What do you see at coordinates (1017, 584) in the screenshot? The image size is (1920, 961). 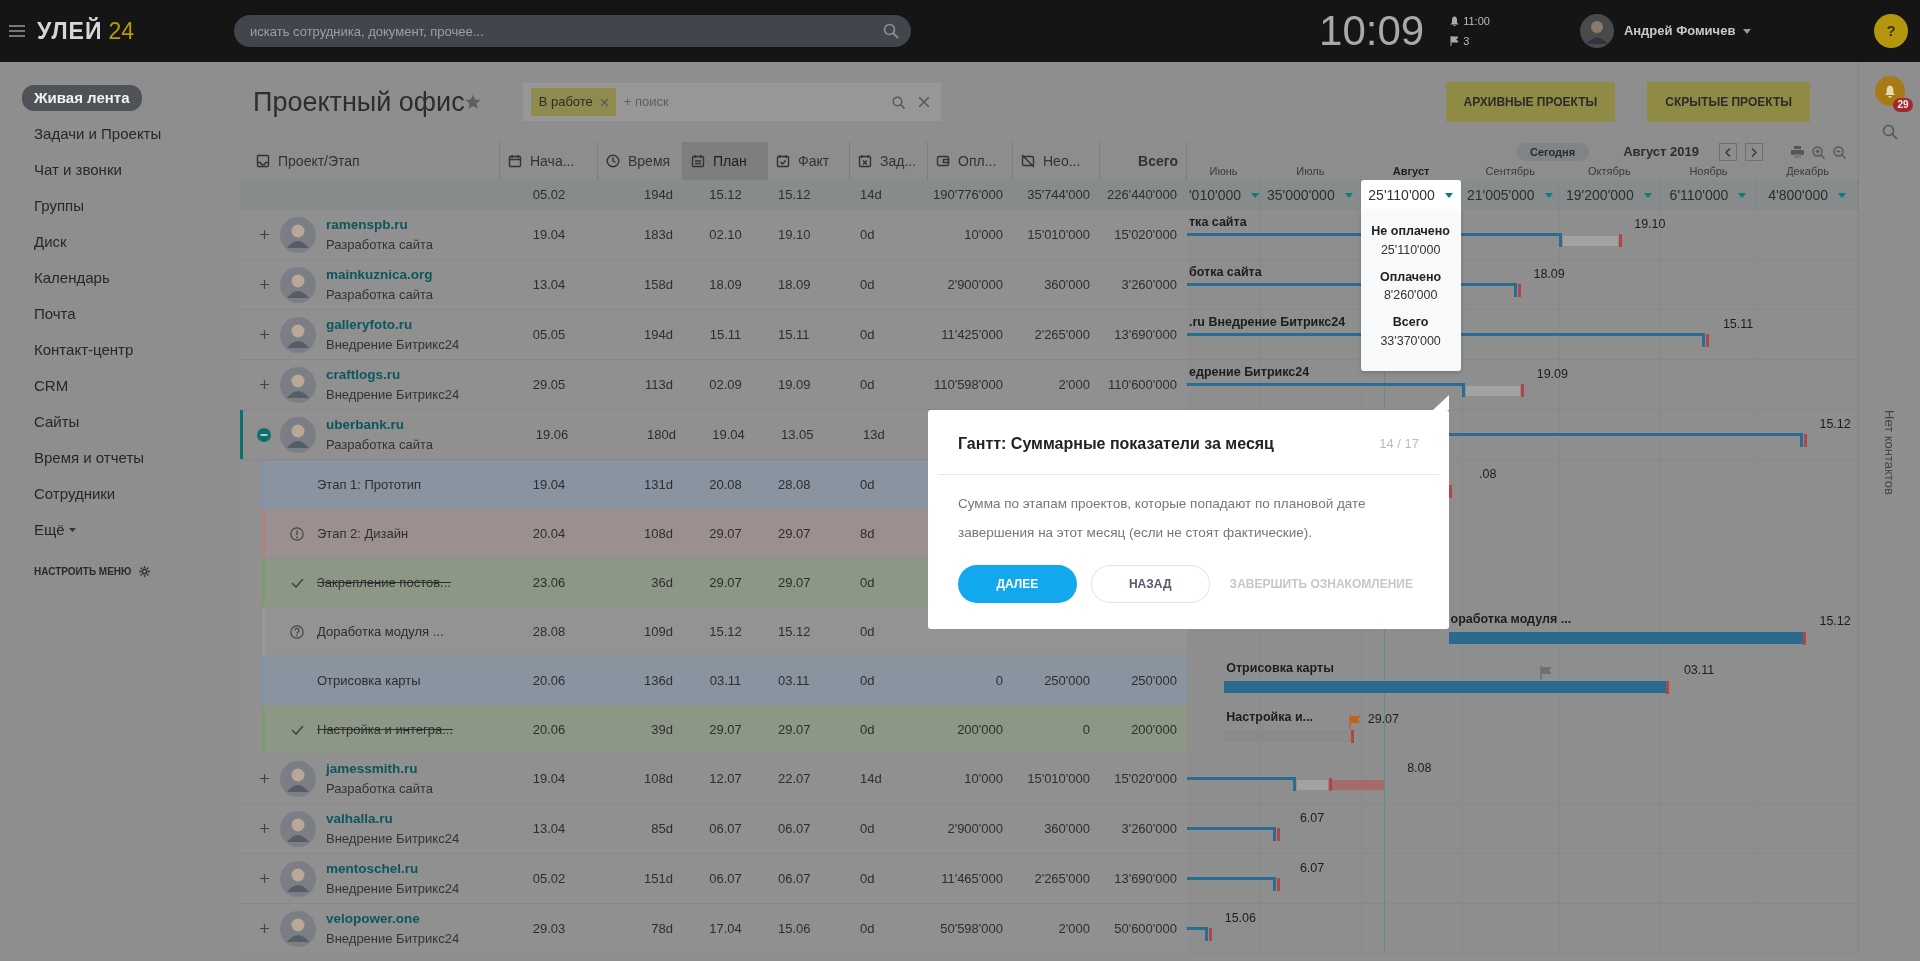 I see `next-button: ДАЛЕЕ` at bounding box center [1017, 584].